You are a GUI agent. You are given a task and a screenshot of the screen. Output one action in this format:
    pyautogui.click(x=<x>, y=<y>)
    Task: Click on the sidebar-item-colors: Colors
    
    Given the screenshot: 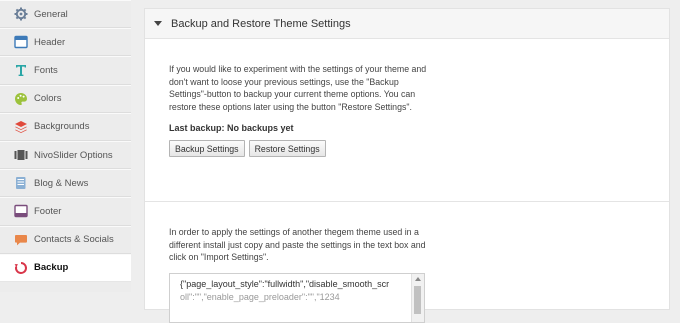 What is the action you would take?
    pyautogui.click(x=65, y=98)
    